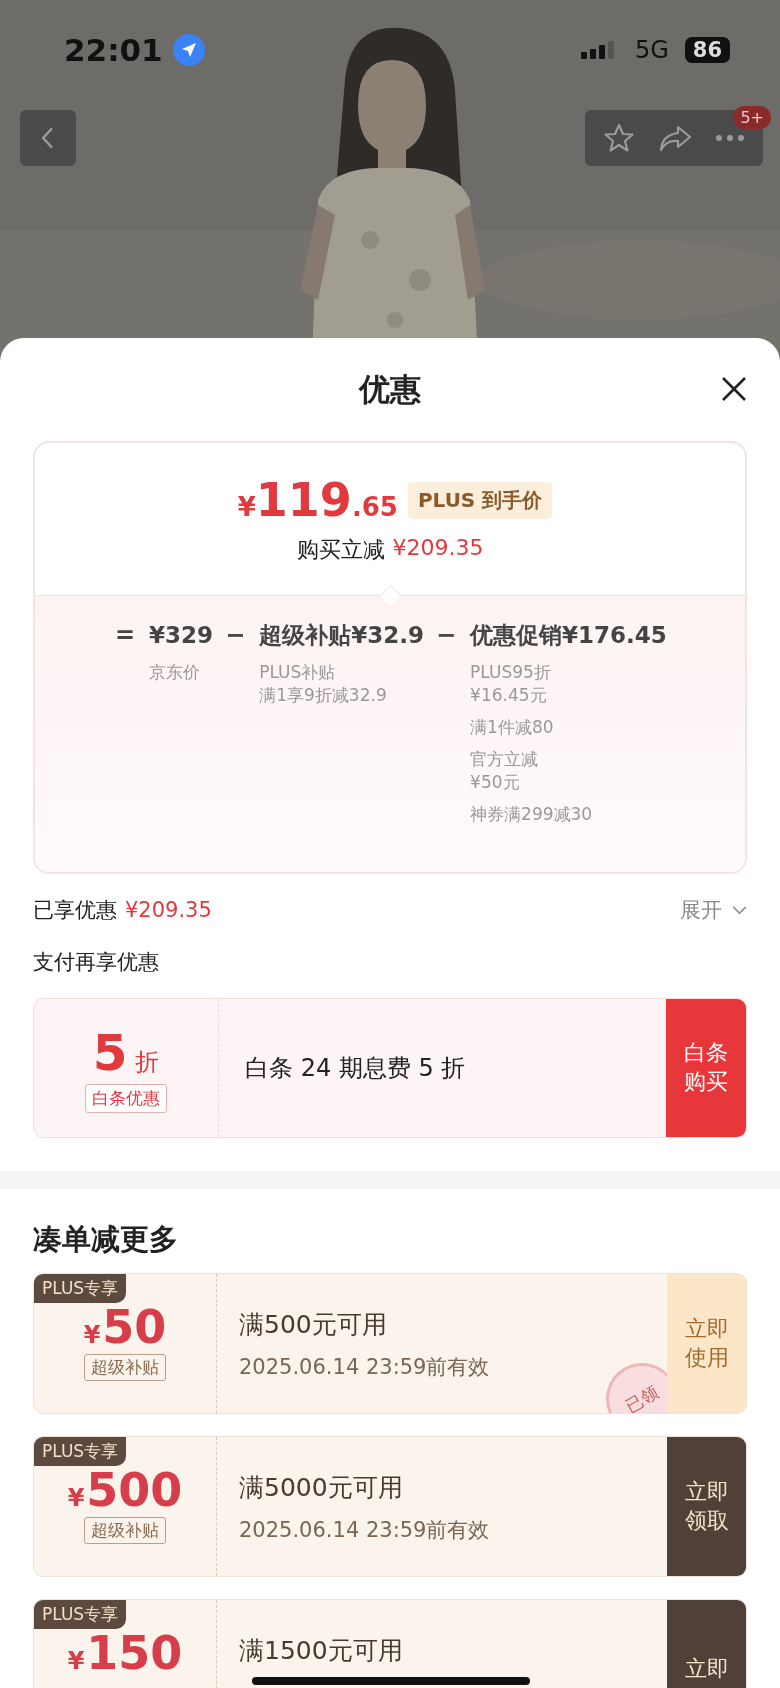 This screenshot has height=1688, width=780. I want to click on notification-badge: 5+, so click(752, 117).